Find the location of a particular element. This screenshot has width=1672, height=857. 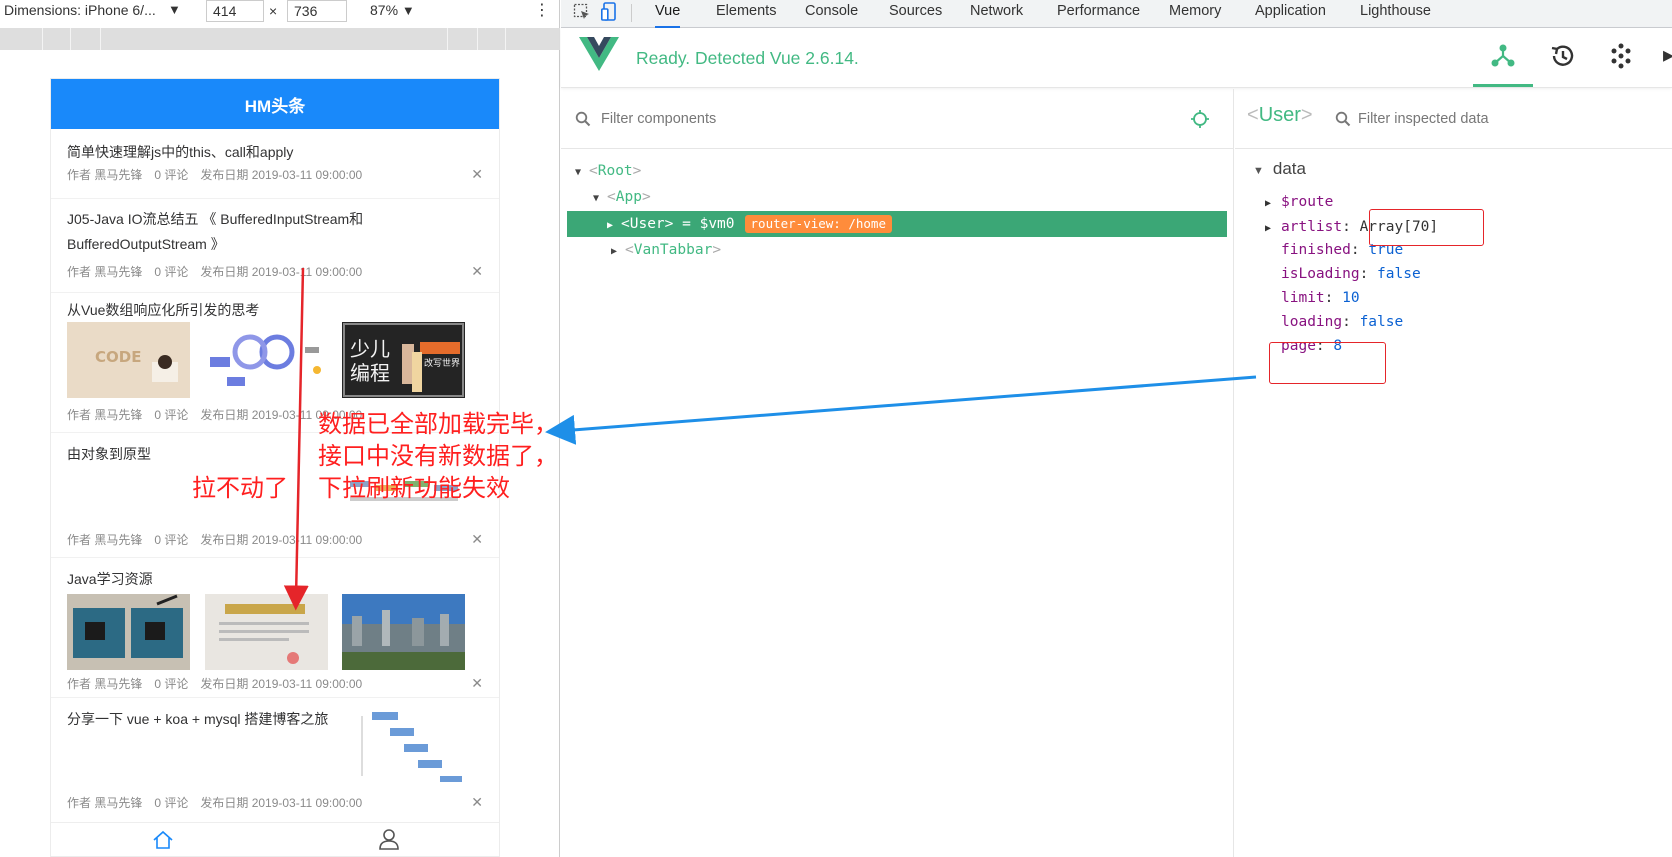

tab-elements: Elements is located at coordinates (746, 14).